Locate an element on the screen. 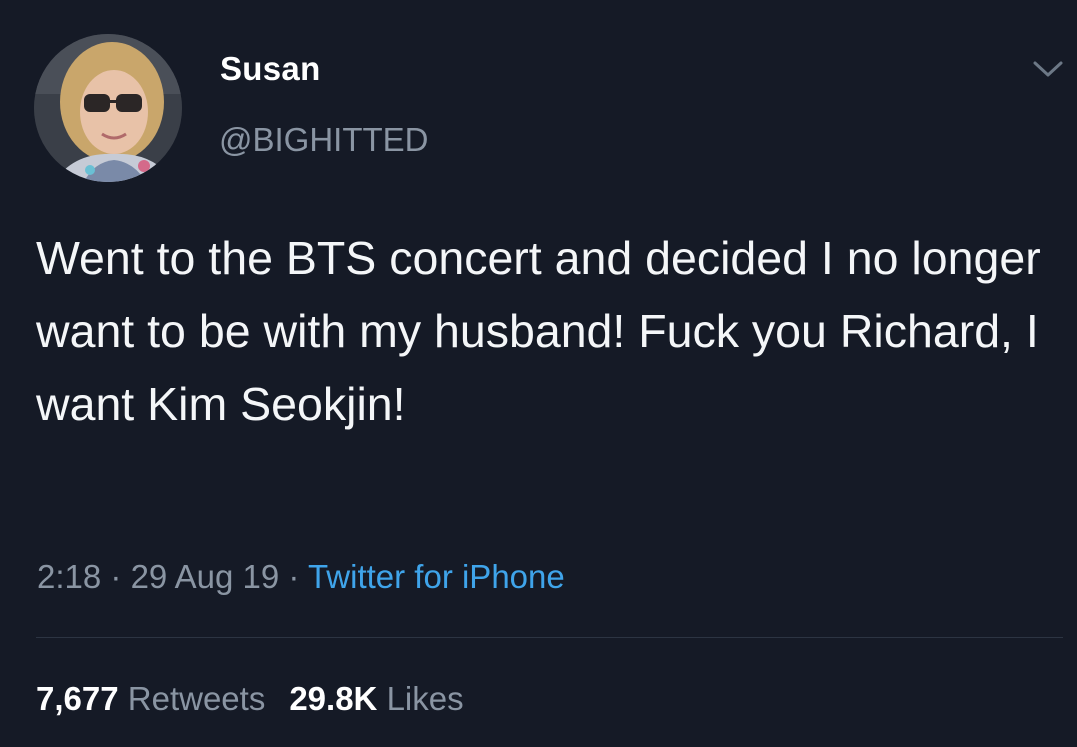  tweet-date: 29 Aug 19 is located at coordinates (205, 576).